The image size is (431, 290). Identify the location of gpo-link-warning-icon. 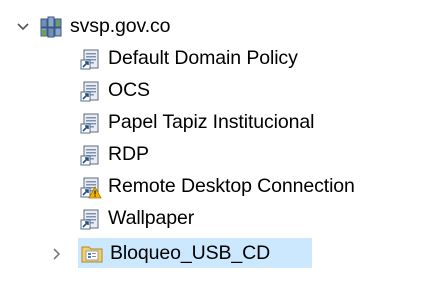
(91, 188).